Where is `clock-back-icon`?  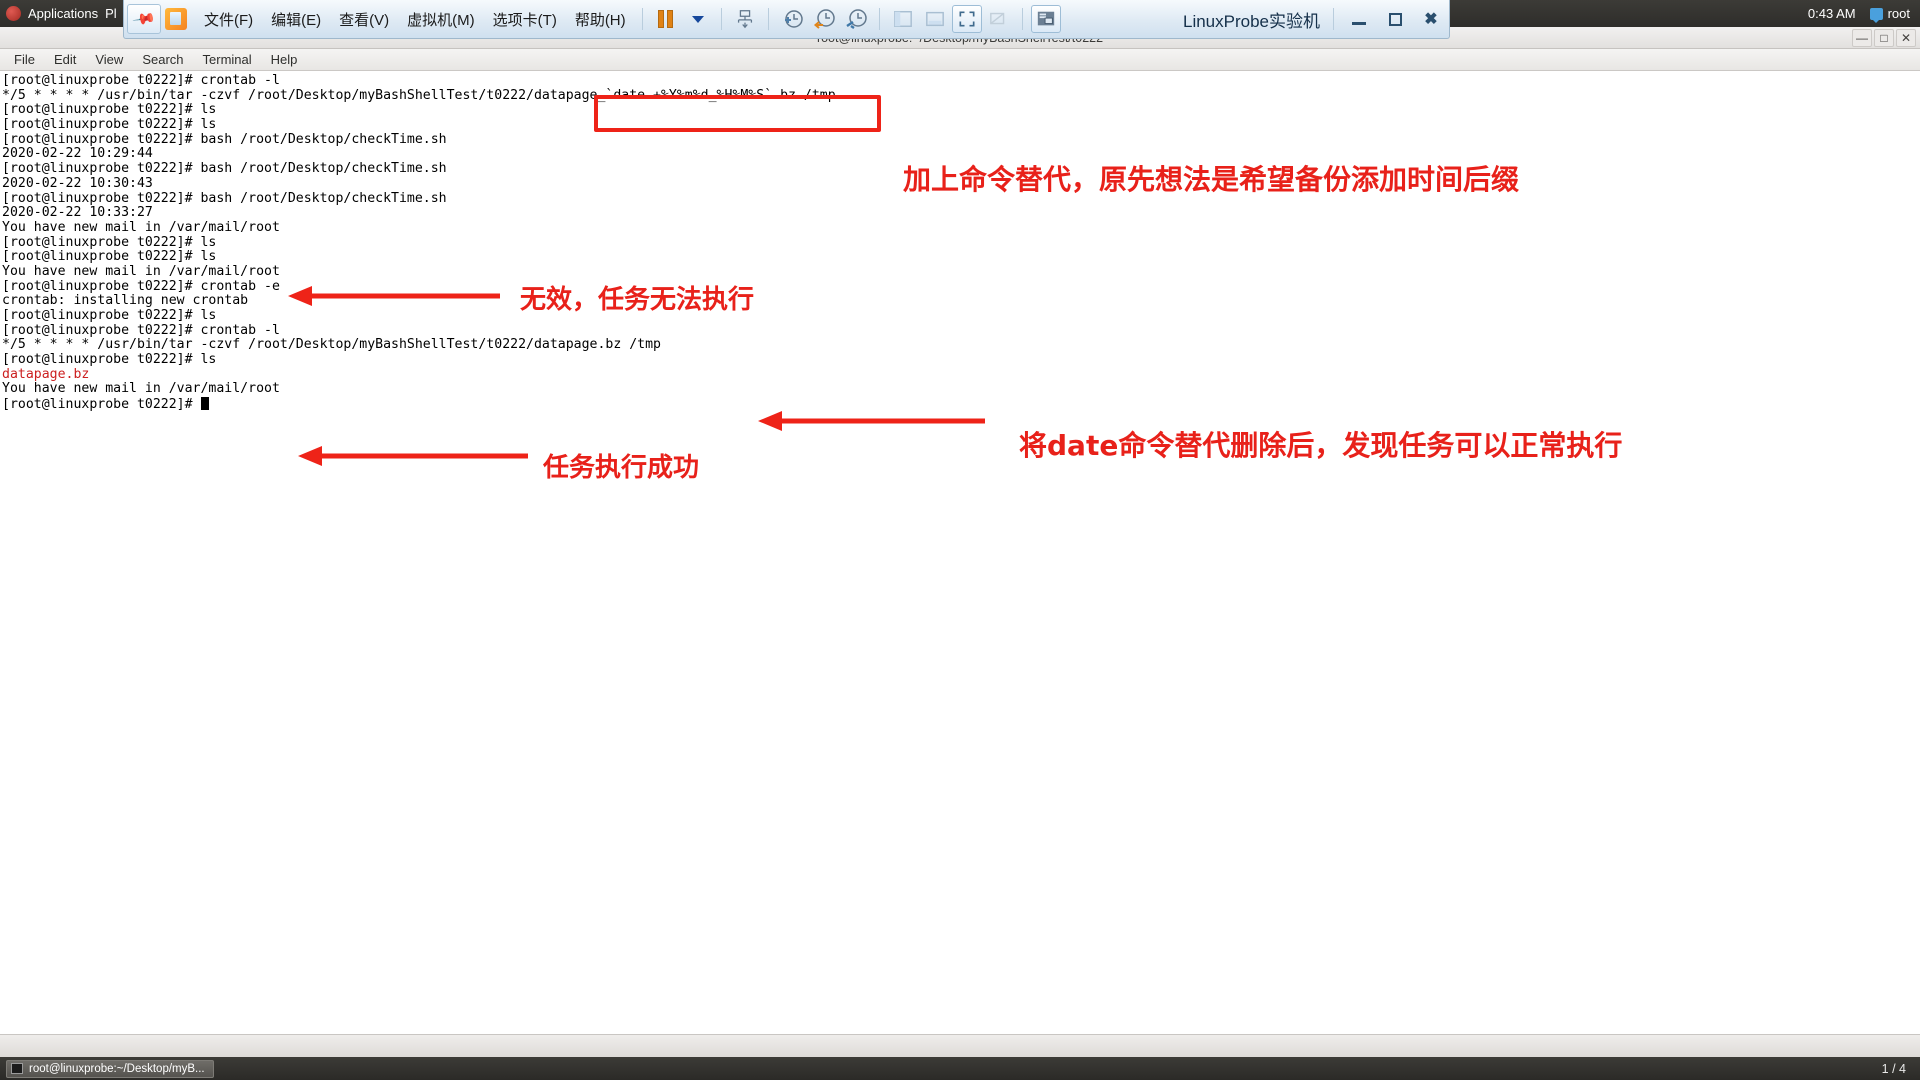 clock-back-icon is located at coordinates (824, 19).